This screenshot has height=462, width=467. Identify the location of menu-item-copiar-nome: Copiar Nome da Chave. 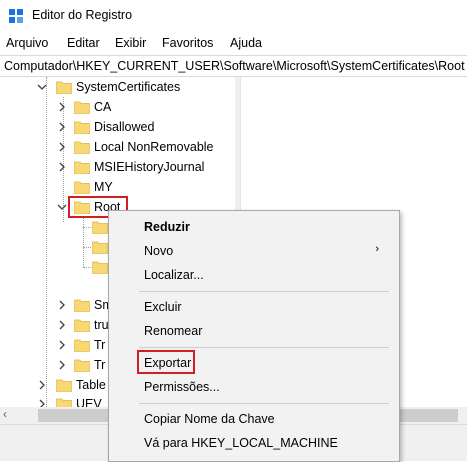
(253, 419).